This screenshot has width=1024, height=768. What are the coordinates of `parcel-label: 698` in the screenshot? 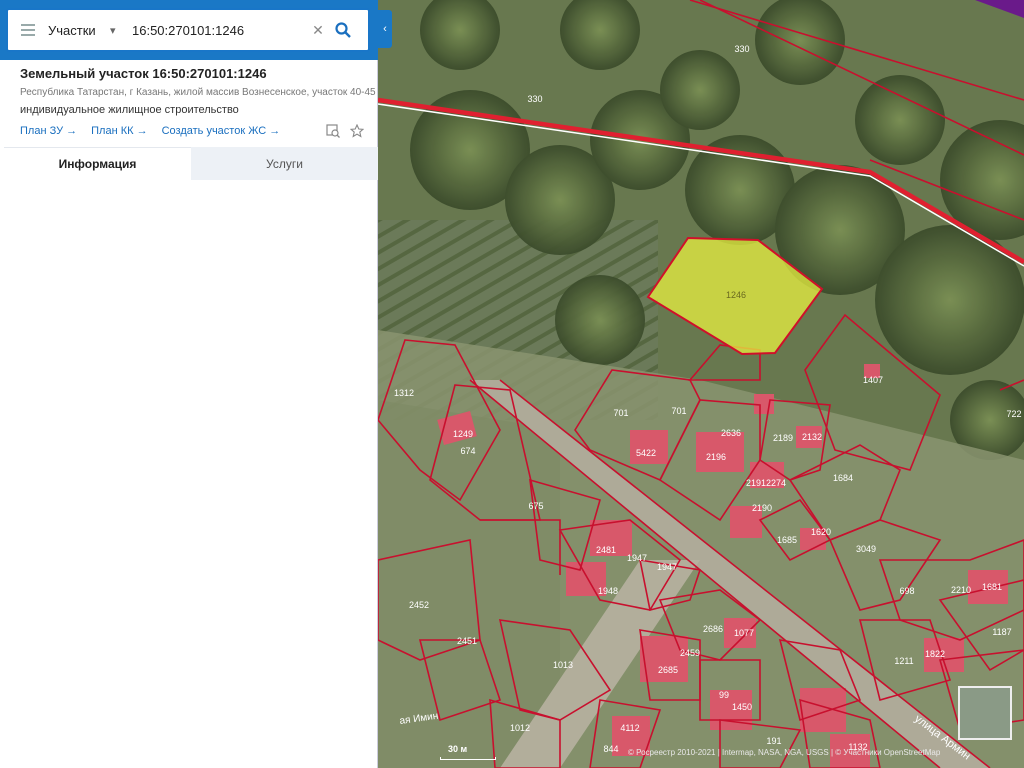 It's located at (906, 591).